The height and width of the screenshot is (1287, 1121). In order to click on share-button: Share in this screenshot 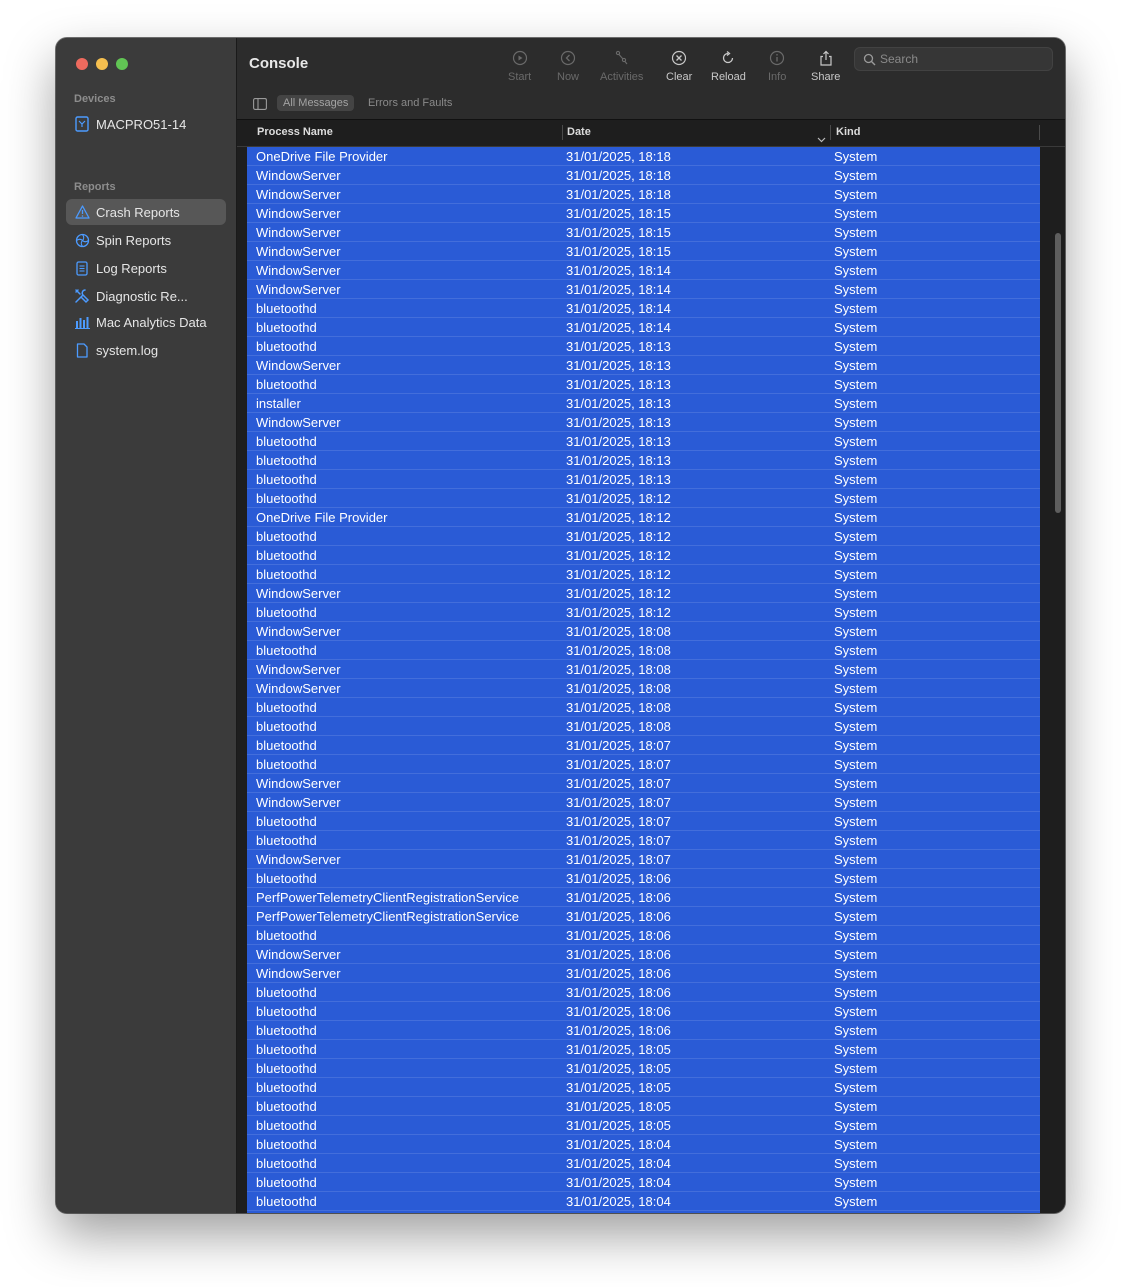, I will do `click(825, 65)`.